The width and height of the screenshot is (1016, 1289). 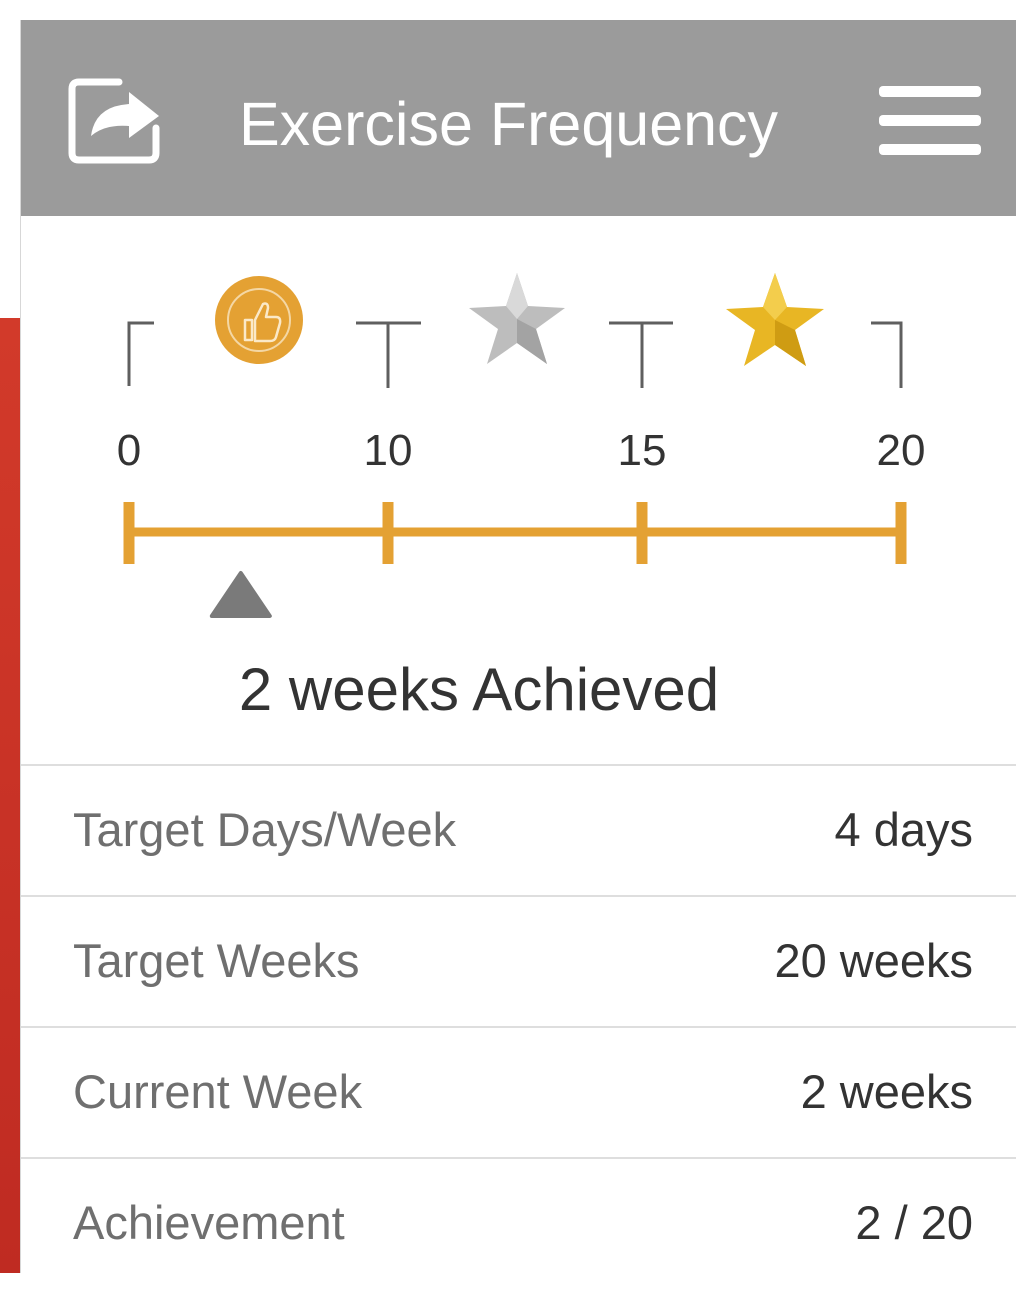 What do you see at coordinates (265, 829) in the screenshot?
I see `stat-label: Target Days/Week` at bounding box center [265, 829].